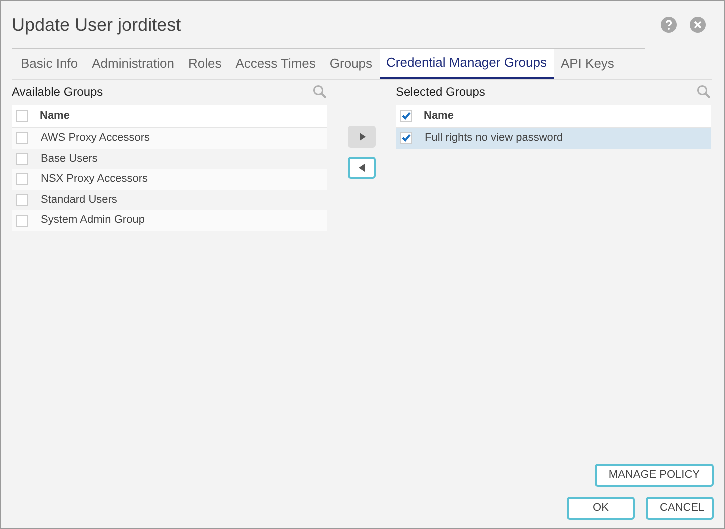 Image resolution: width=725 pixels, height=529 pixels. I want to click on pane-title: Available Groups, so click(58, 92).